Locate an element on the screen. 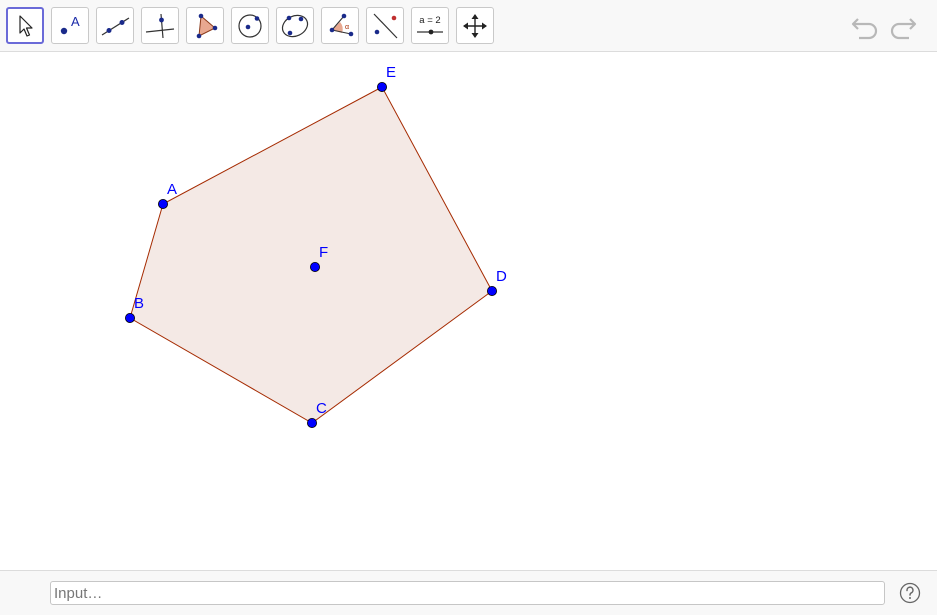 The height and width of the screenshot is (615, 937). pointer-arrow-icon is located at coordinates (26, 25).